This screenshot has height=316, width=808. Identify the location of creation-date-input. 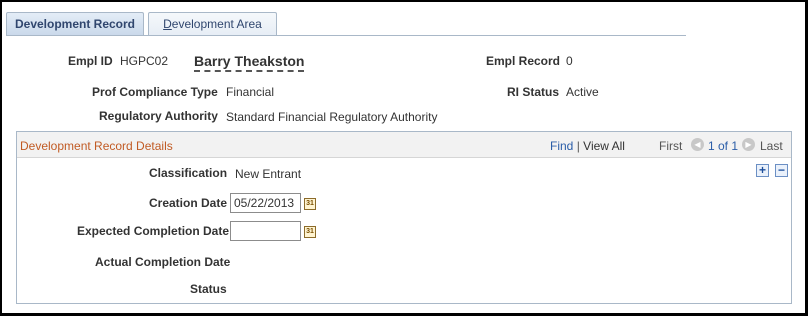
(265, 203).